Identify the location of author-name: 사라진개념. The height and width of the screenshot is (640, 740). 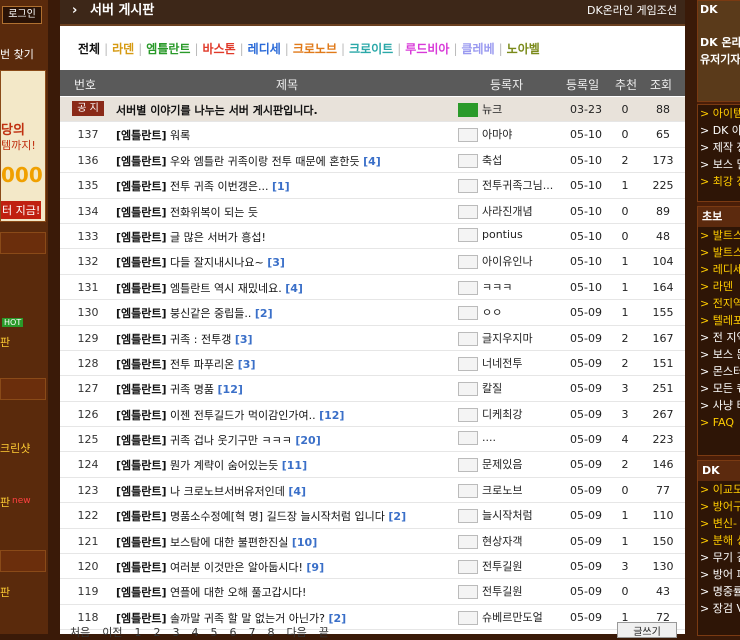
(507, 211).